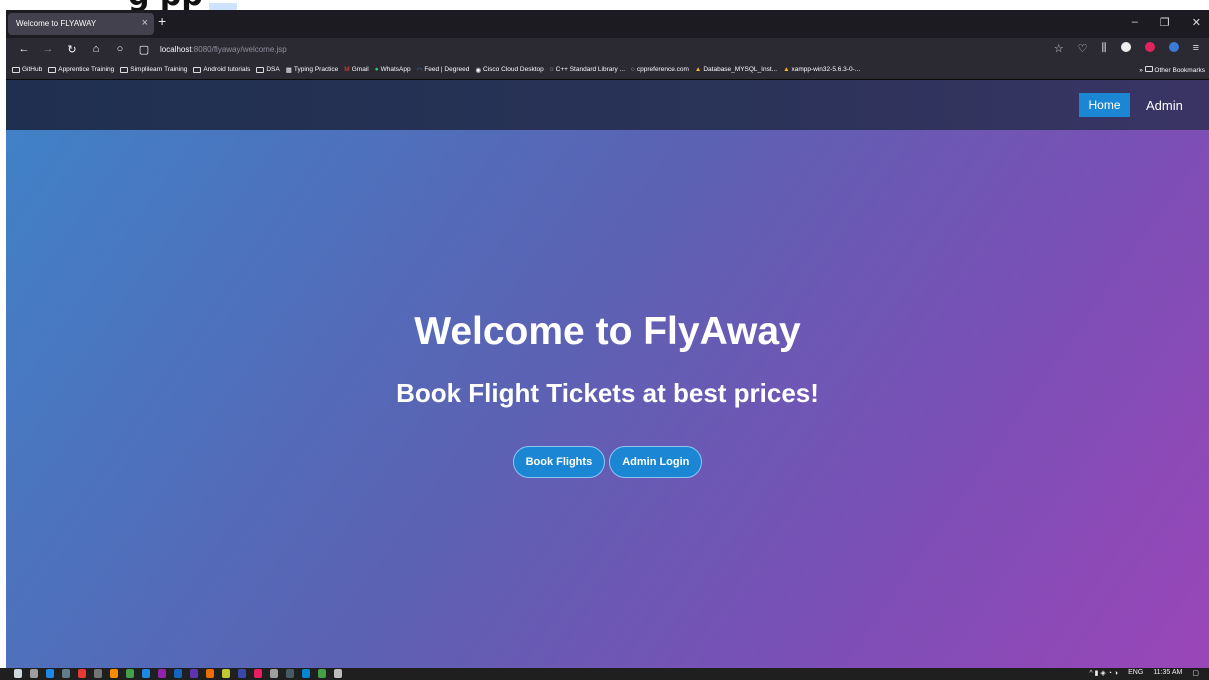 This screenshot has height=680, width=1209. I want to click on bookmark-item: M Gmail, so click(356, 69).